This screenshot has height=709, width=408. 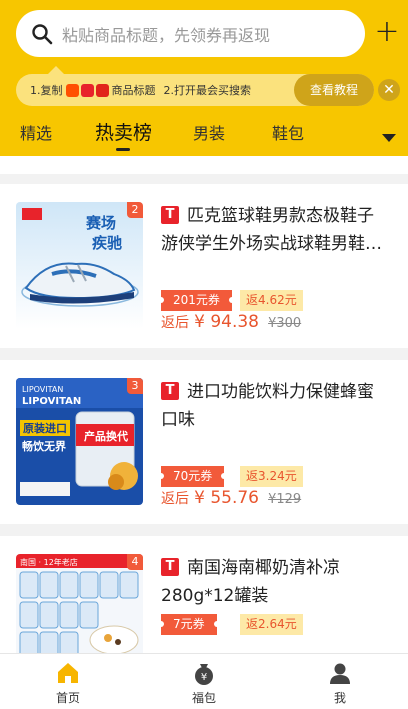 What do you see at coordinates (285, 323) in the screenshot?
I see `original-price: ¥300` at bounding box center [285, 323].